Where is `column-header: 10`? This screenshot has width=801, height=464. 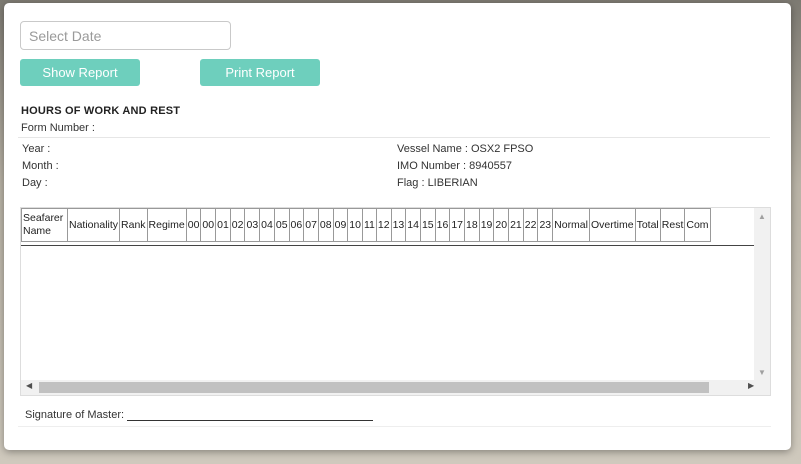 column-header: 10 is located at coordinates (355, 225).